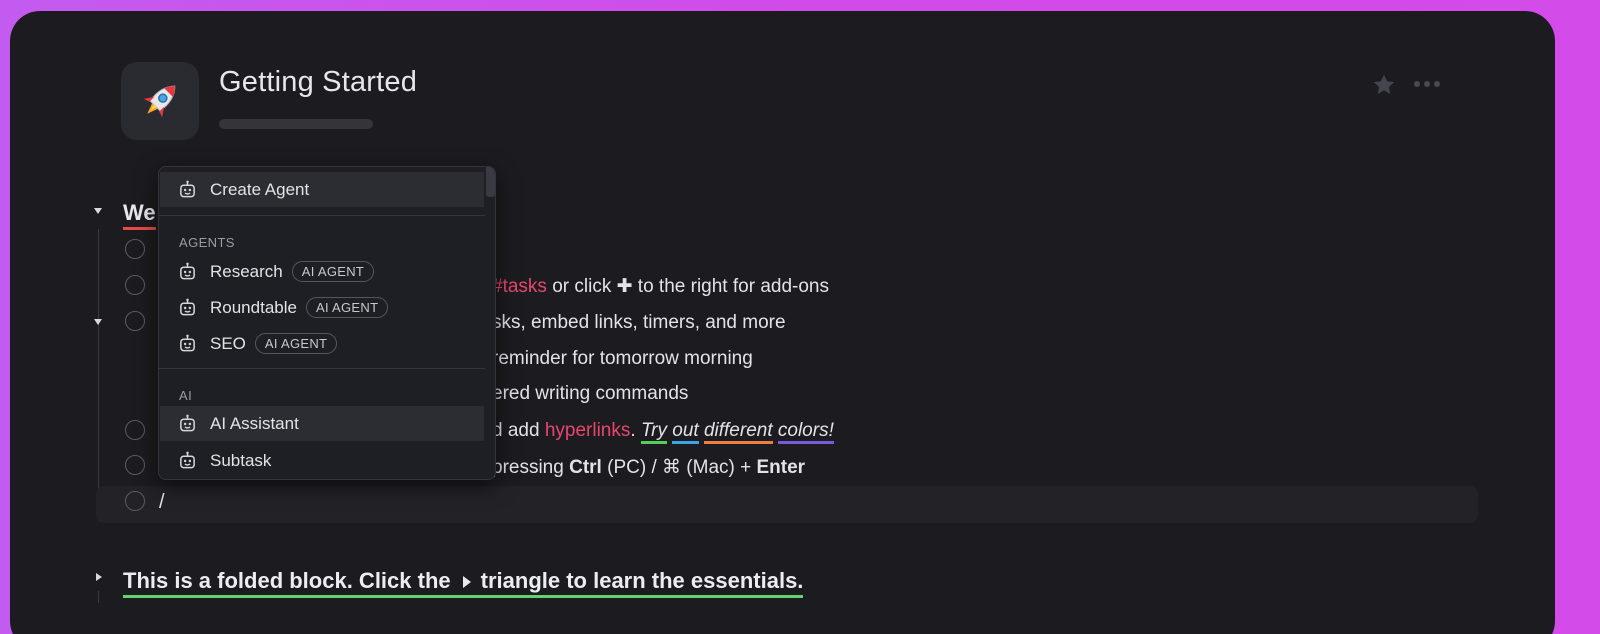  I want to click on task-line-3: reminder for tomorrow morning, so click(622, 359).